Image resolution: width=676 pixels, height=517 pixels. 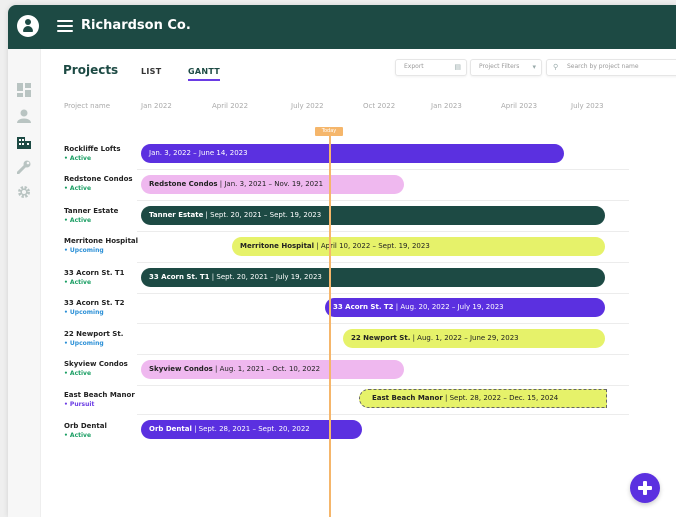 What do you see at coordinates (329, 131) in the screenshot?
I see `today-marker-label: Today` at bounding box center [329, 131].